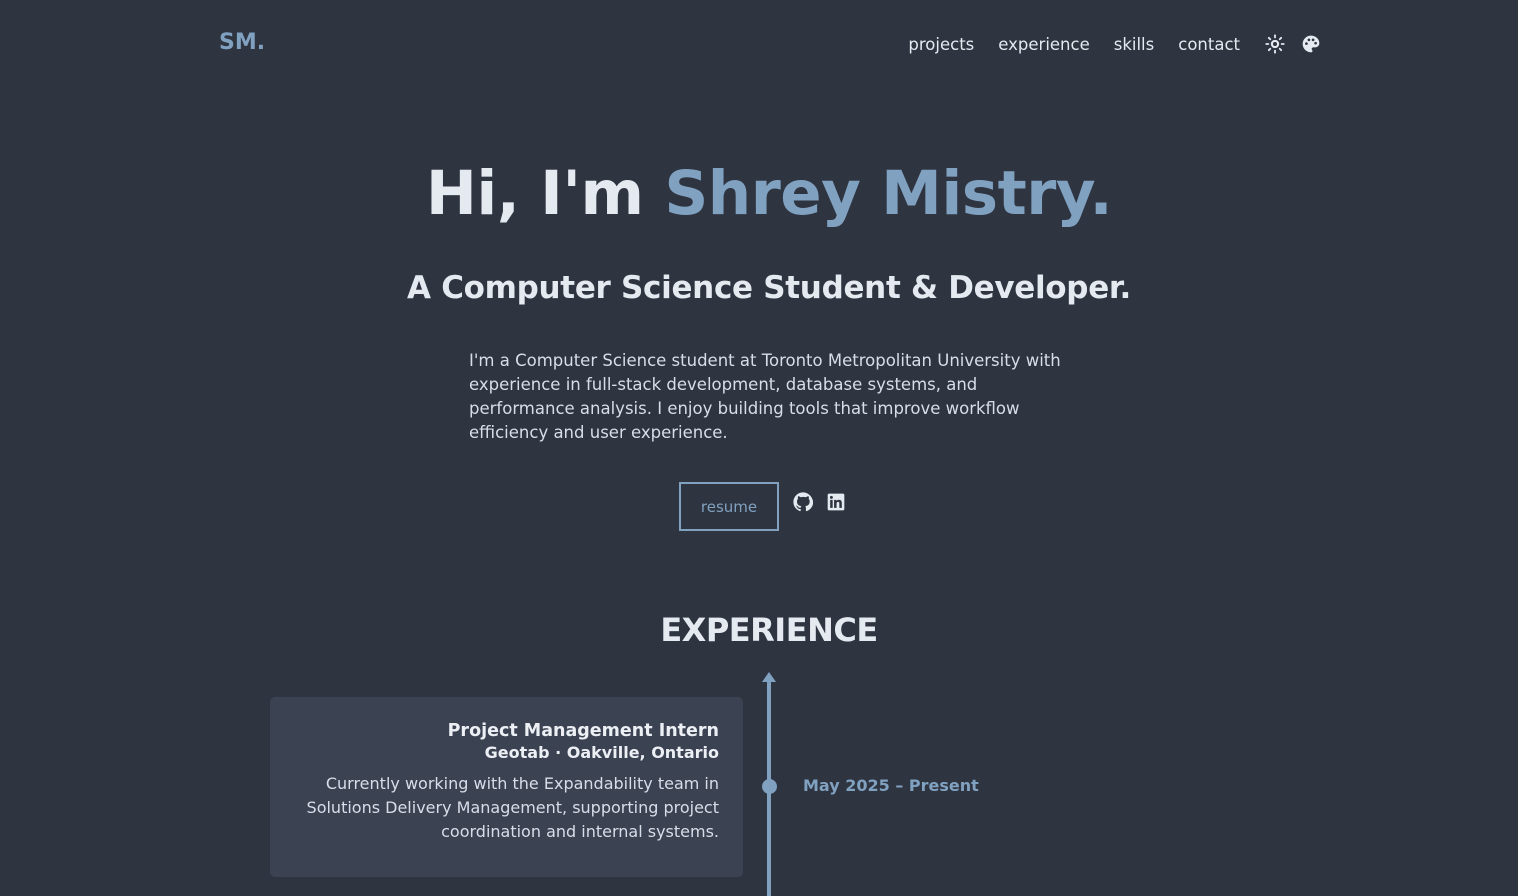 The image size is (1518, 896). I want to click on nav-link-skills: skills, so click(1134, 44).